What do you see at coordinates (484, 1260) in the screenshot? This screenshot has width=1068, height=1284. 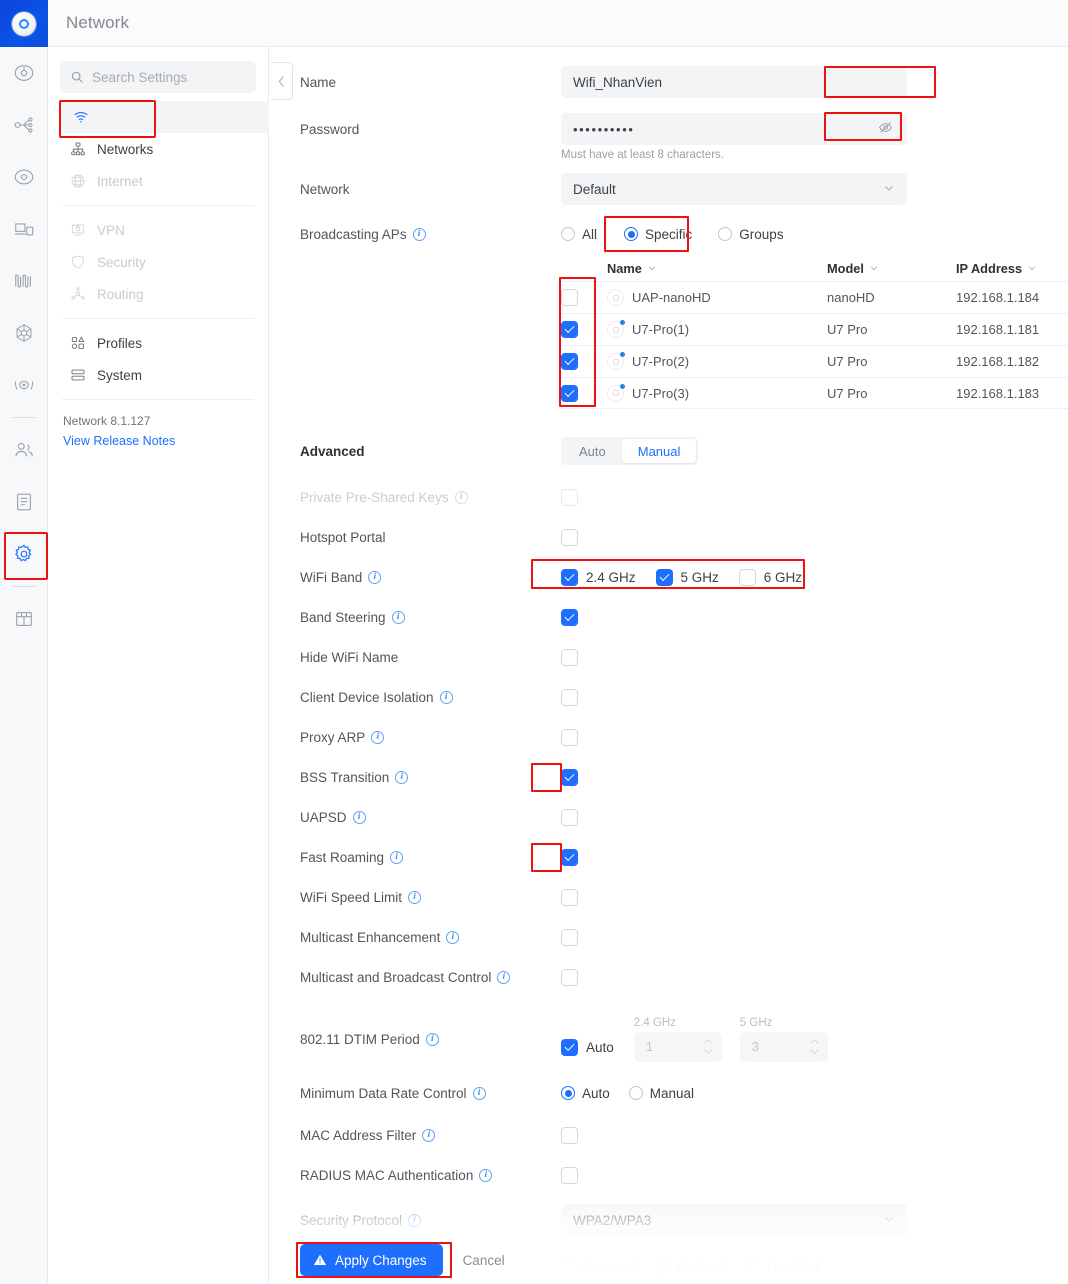 I see `cancel-button: Cancel` at bounding box center [484, 1260].